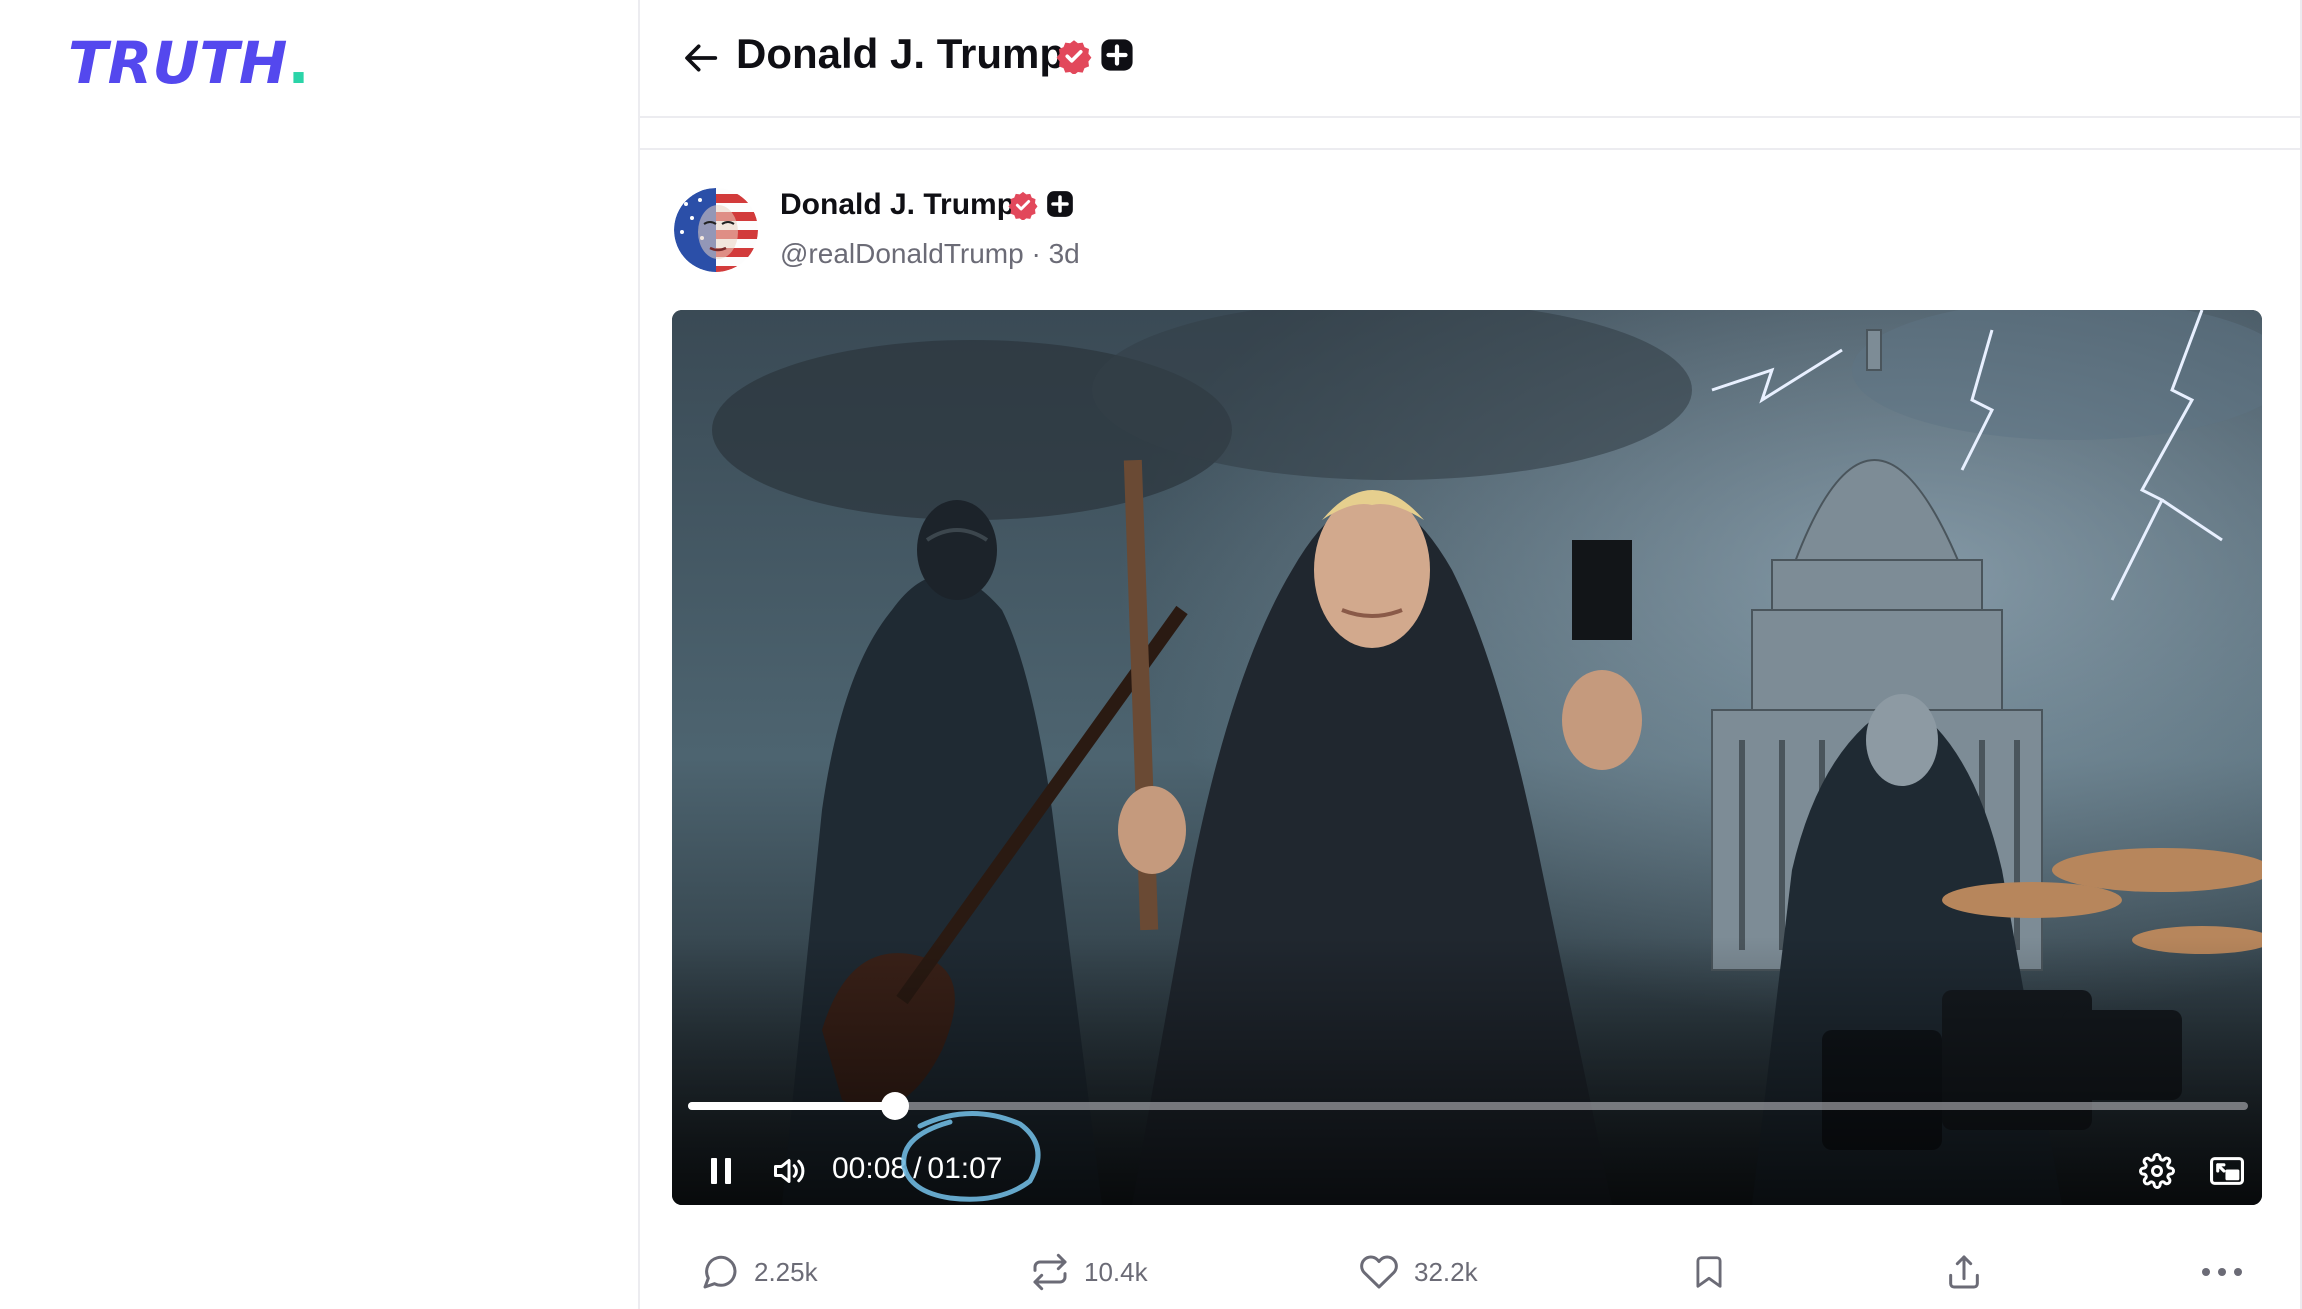 The image size is (2302, 1309). I want to click on more-options-button, so click(2222, 1272).